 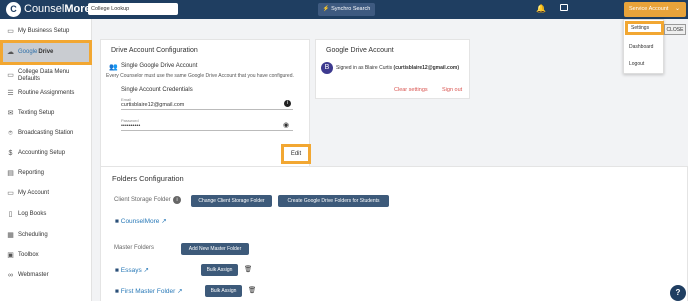 What do you see at coordinates (286, 125) in the screenshot?
I see `eye-icon: ◉` at bounding box center [286, 125].